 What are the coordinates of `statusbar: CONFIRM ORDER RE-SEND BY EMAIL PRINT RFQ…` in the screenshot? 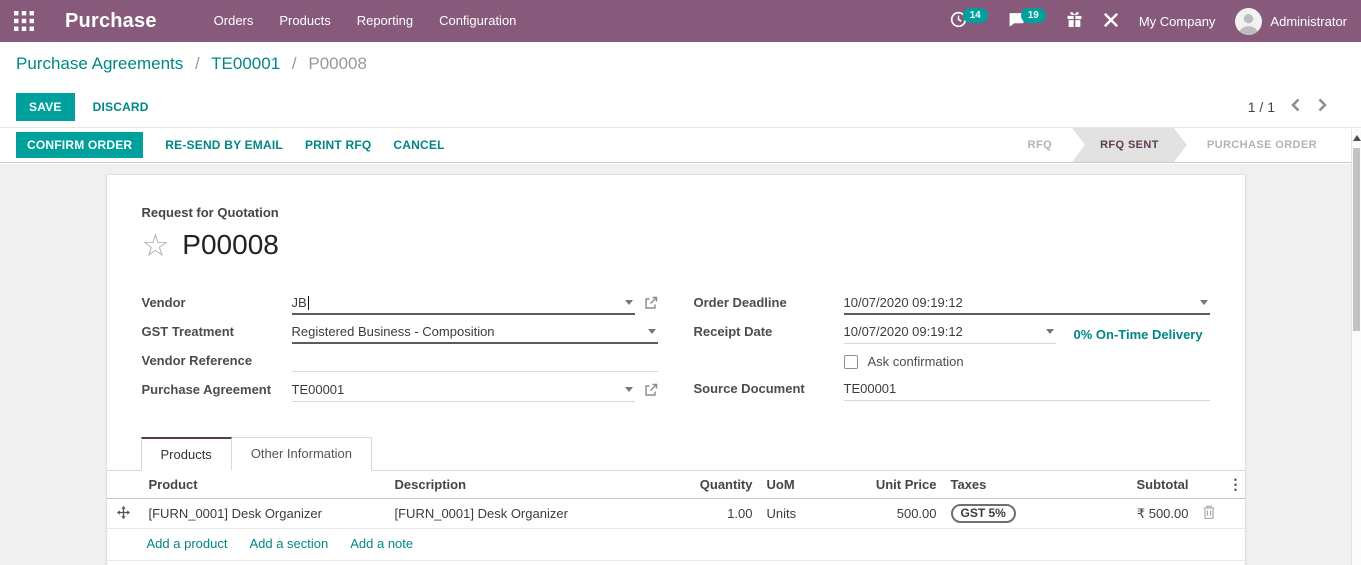 It's located at (680, 145).